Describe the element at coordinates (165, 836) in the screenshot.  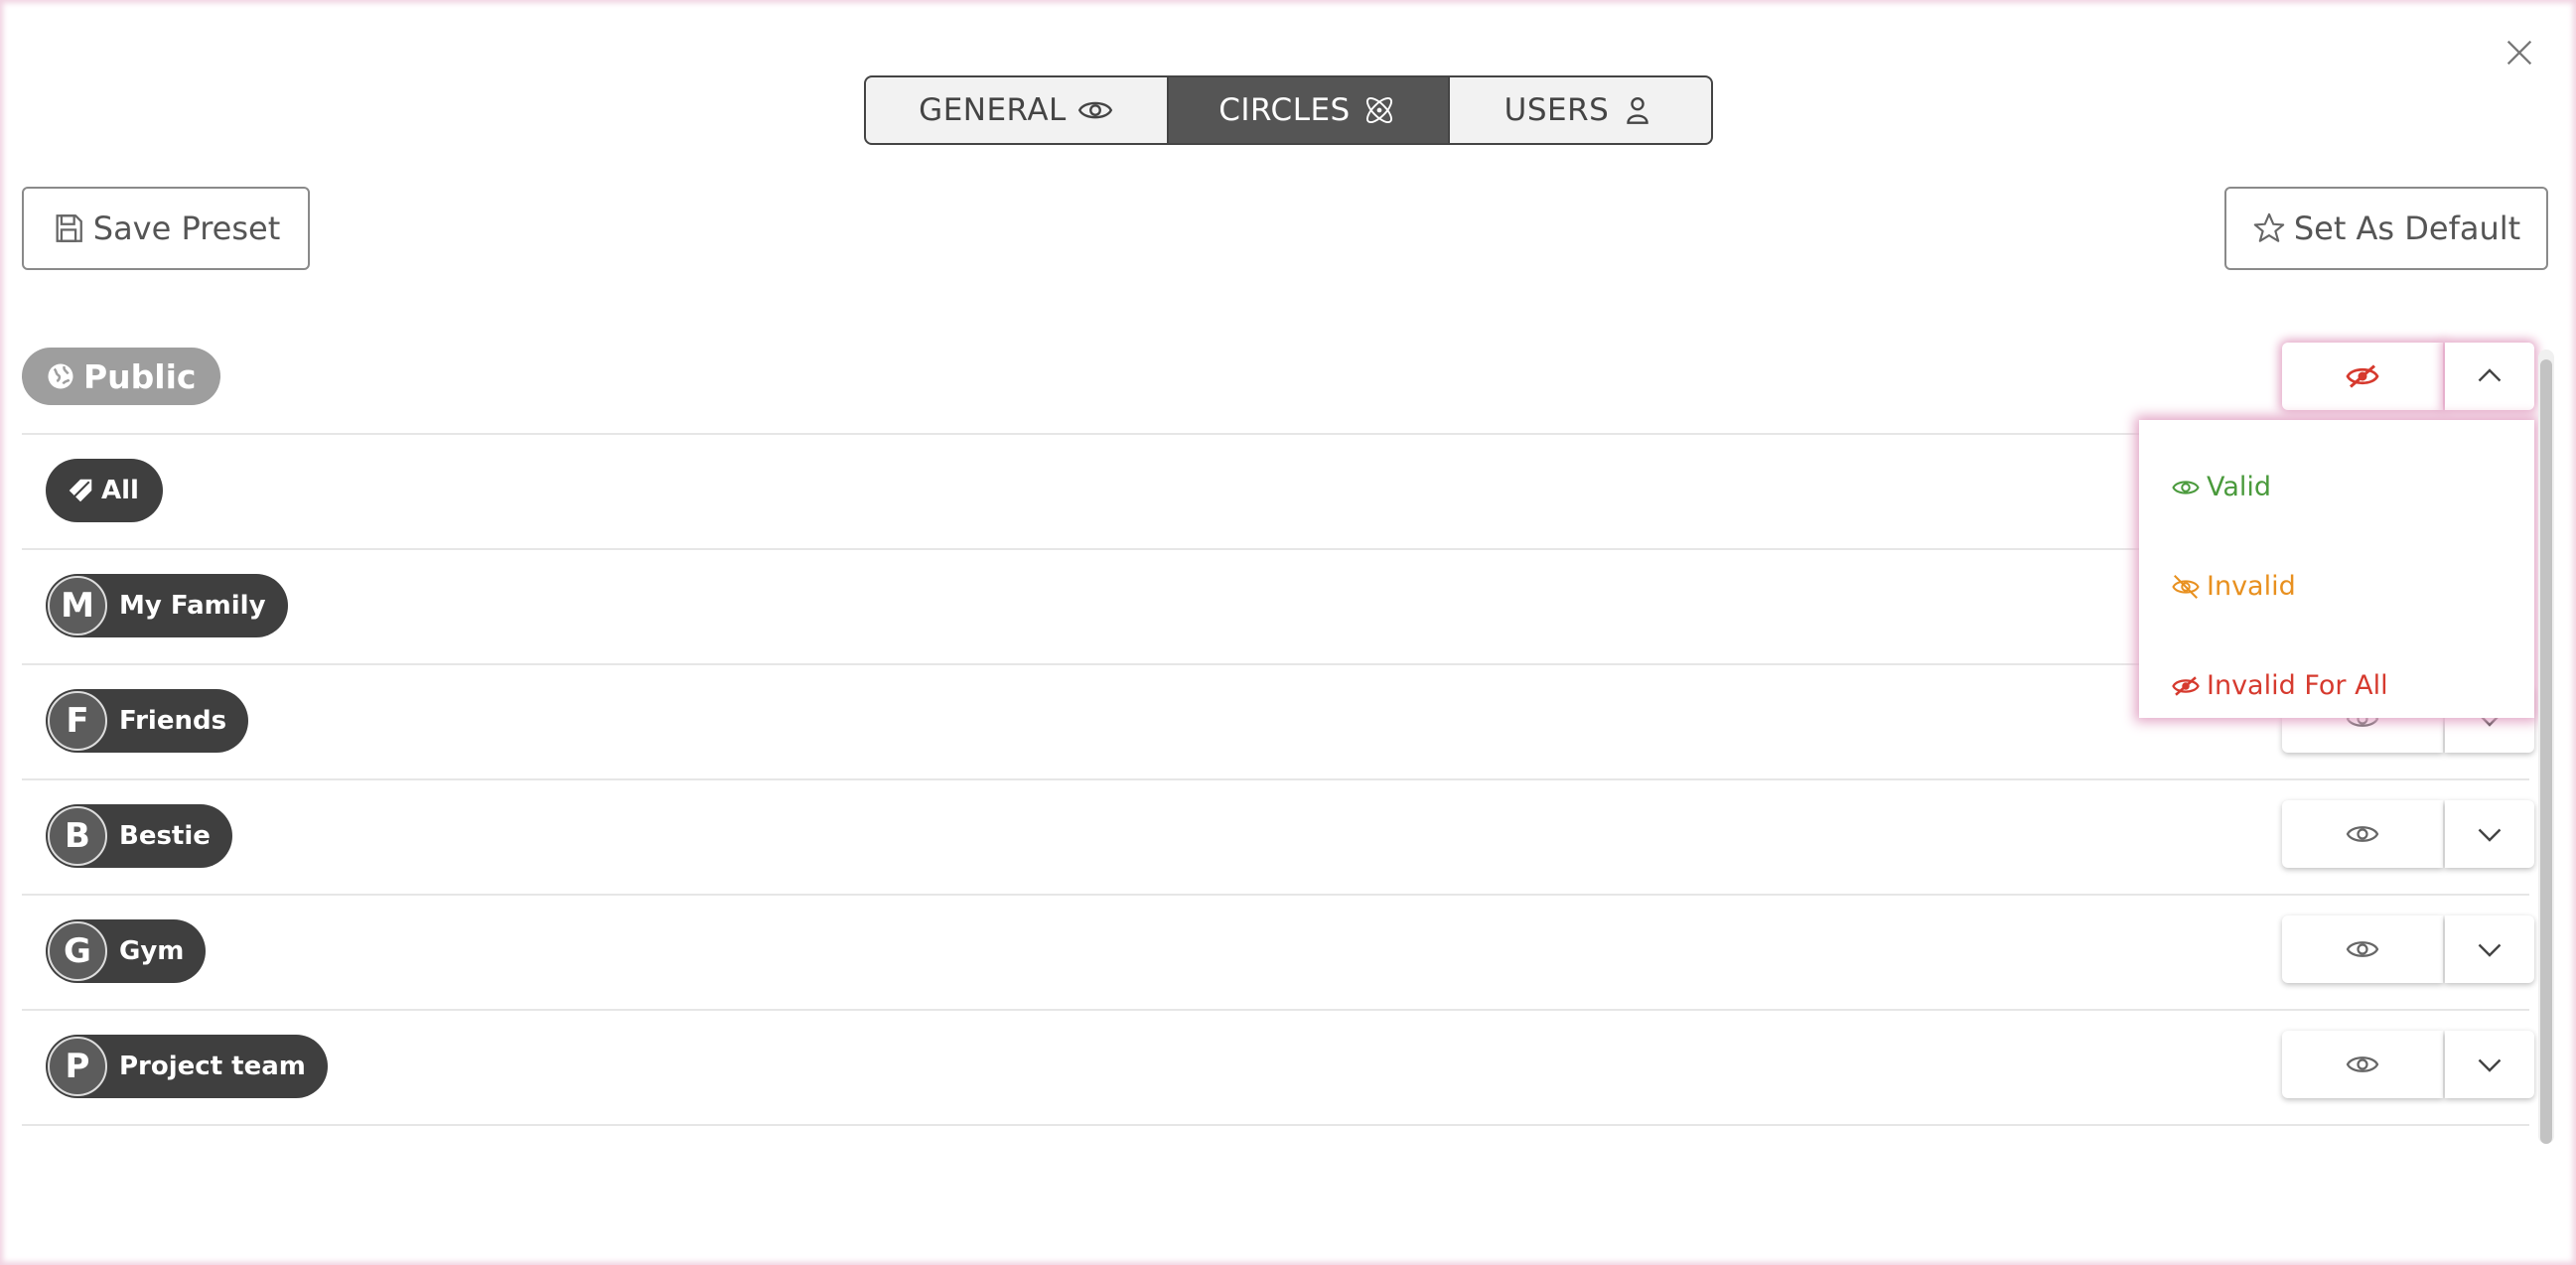
I see `circle-label: Bestie` at that location.